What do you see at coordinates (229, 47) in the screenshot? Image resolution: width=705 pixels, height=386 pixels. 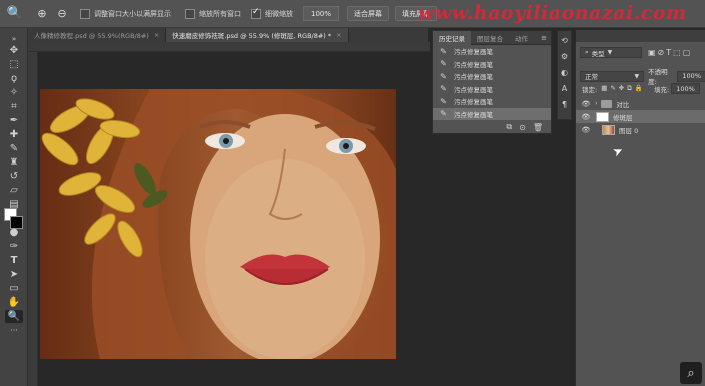 I see `horizontal-ruler` at bounding box center [229, 47].